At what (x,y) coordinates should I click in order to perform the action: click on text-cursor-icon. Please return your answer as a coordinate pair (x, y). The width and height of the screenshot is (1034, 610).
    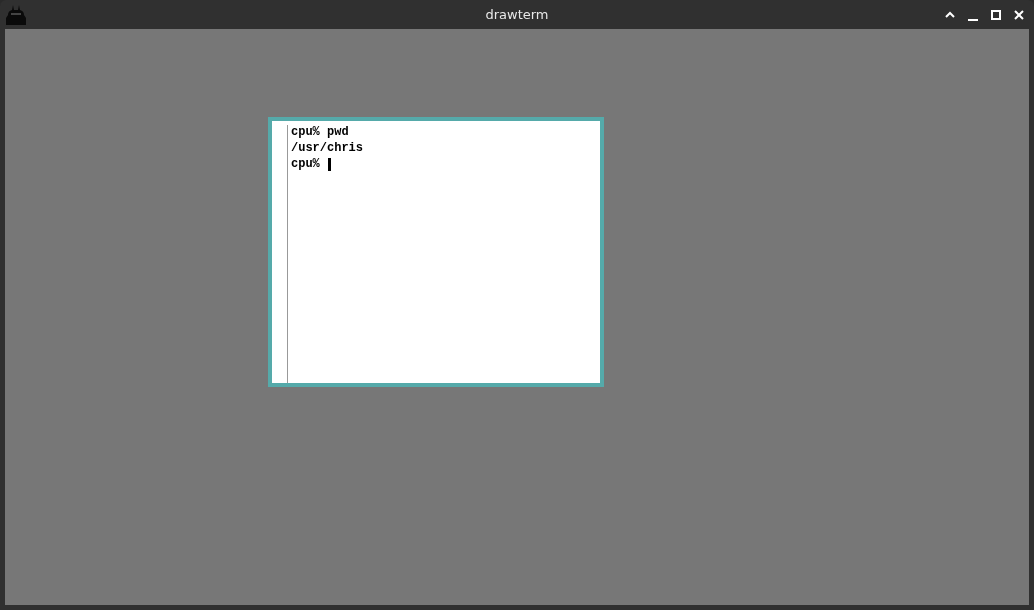
    Looking at the image, I should click on (329, 164).